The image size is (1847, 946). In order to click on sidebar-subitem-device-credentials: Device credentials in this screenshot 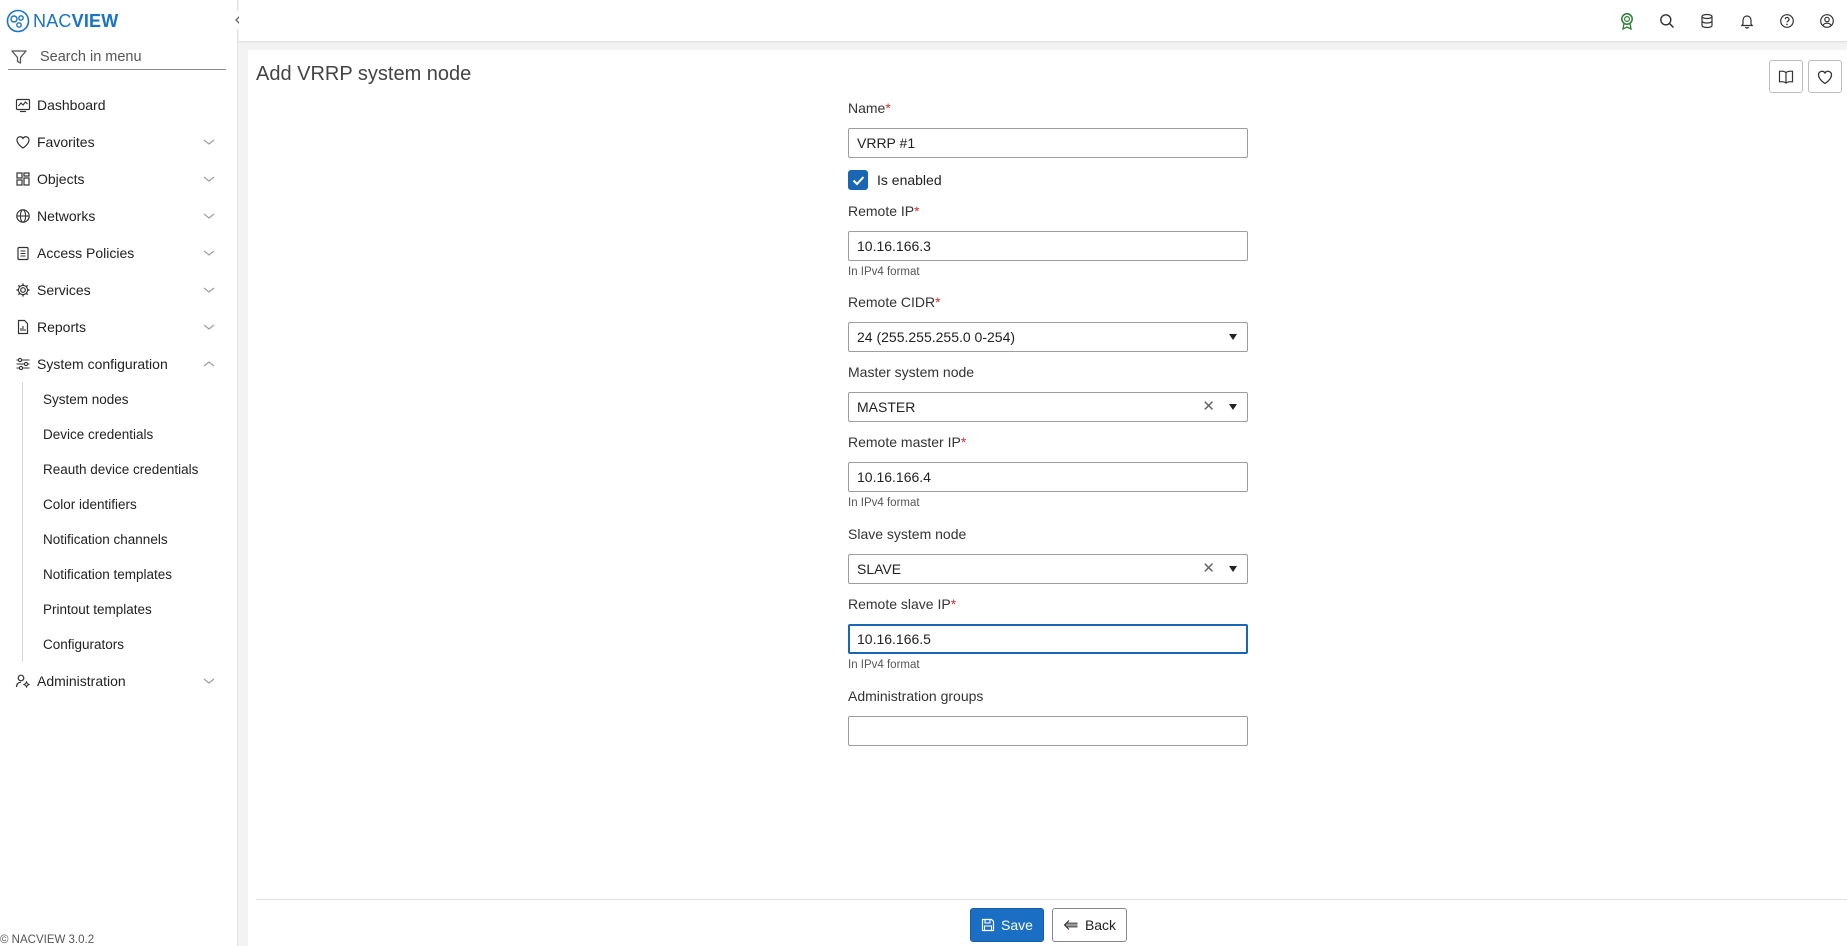, I will do `click(130, 434)`.